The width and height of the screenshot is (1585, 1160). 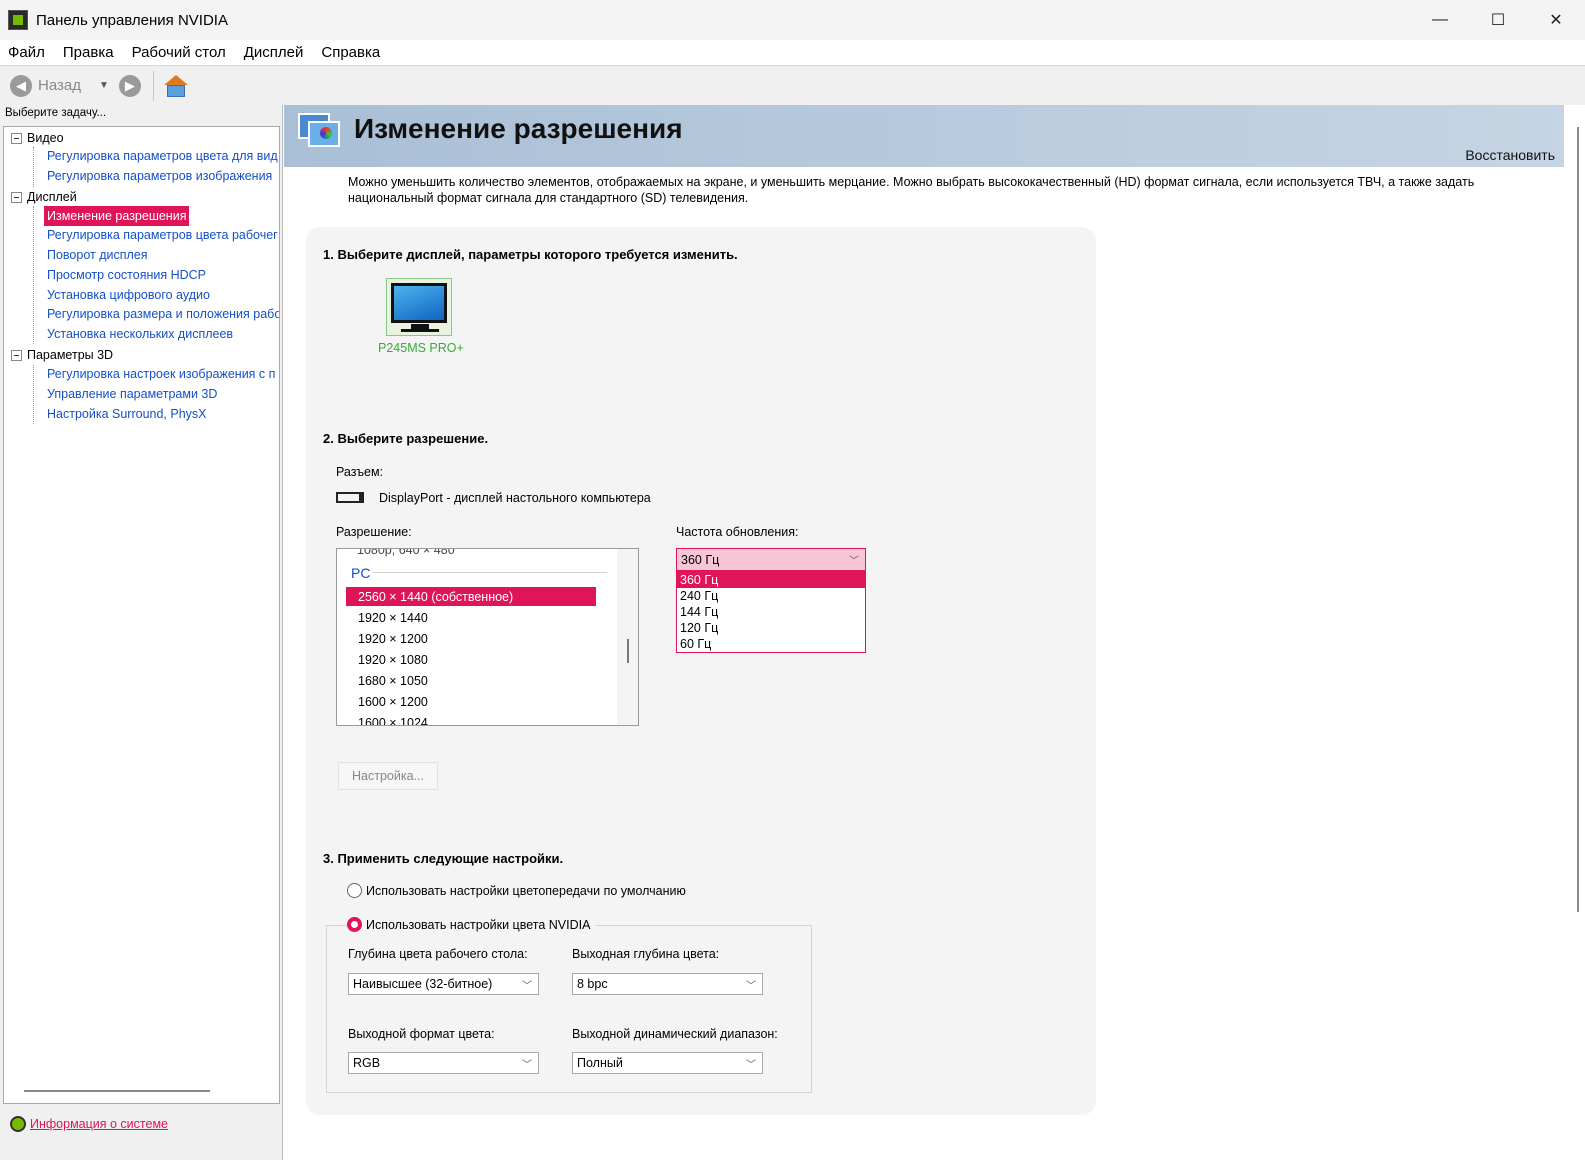 What do you see at coordinates (367, 1063) in the screenshot?
I see `select-value: RGB` at bounding box center [367, 1063].